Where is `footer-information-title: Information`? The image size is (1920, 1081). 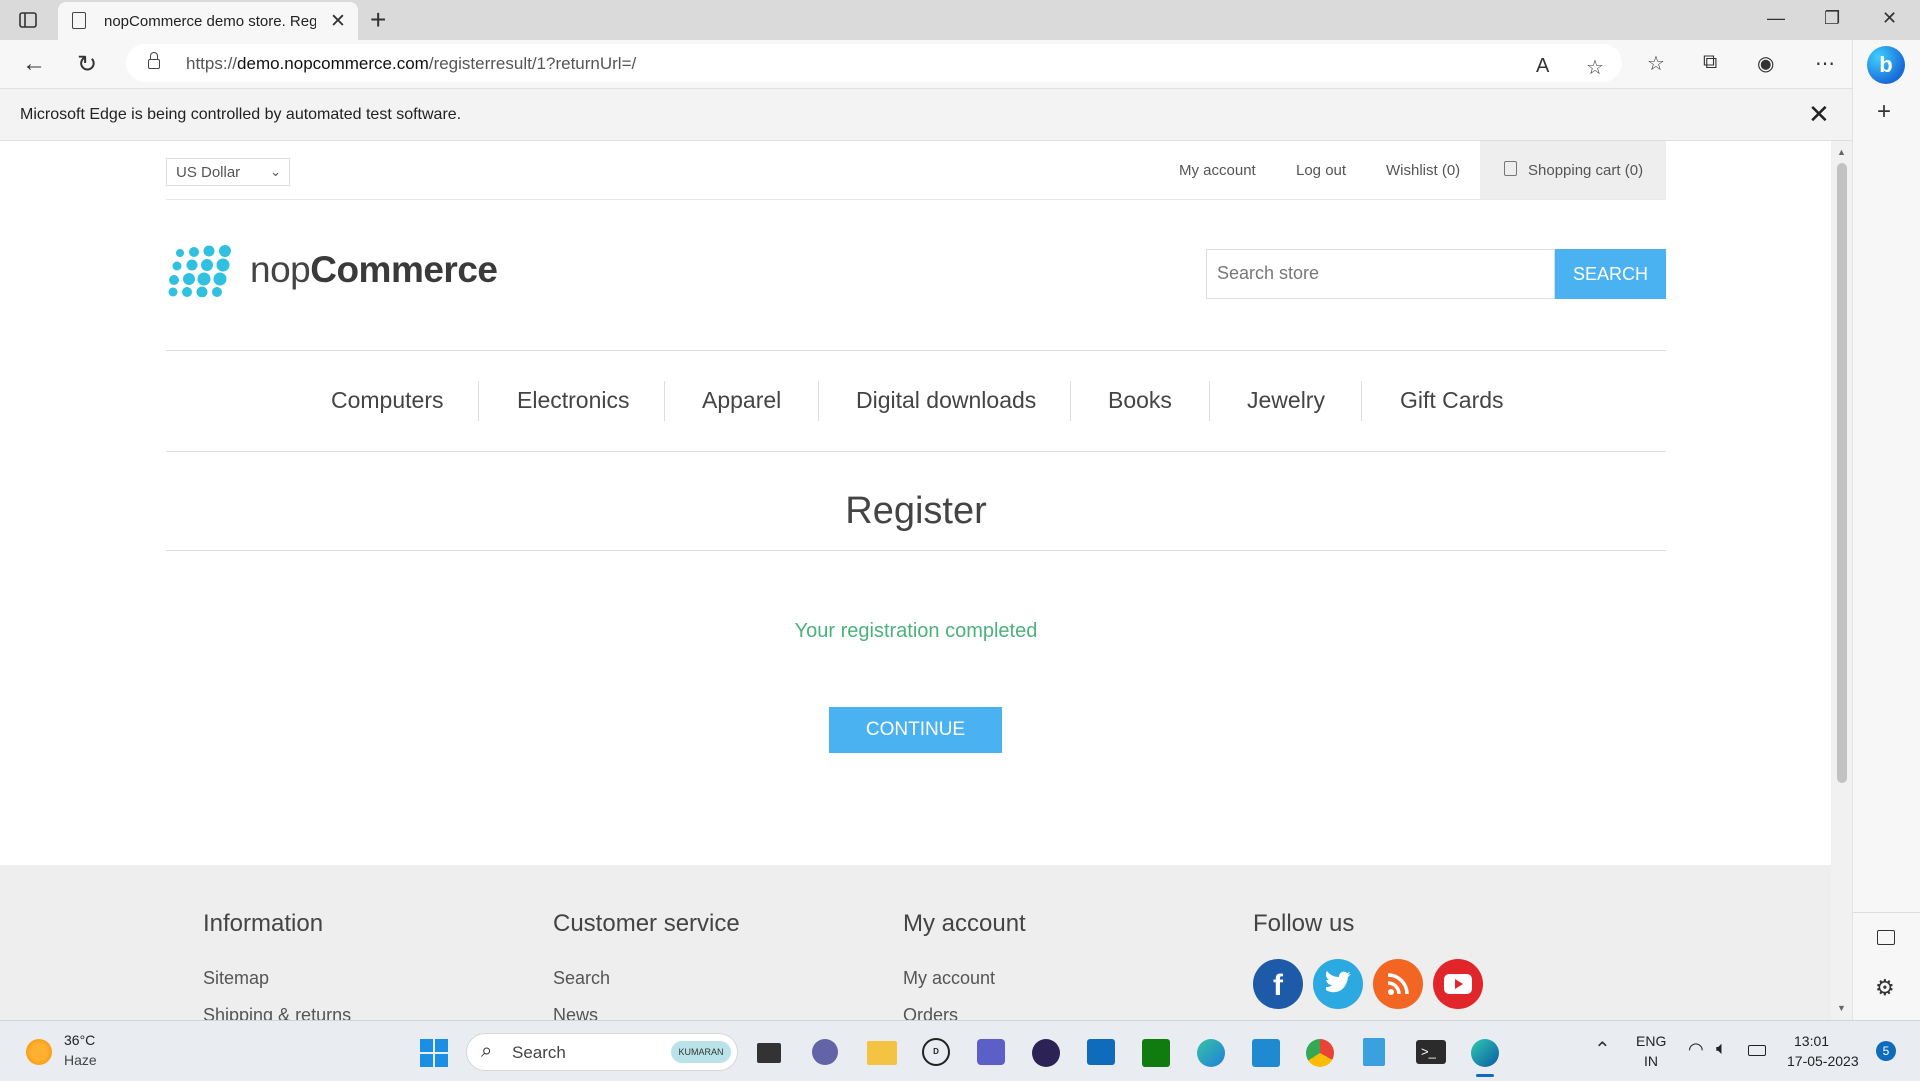
footer-information-title: Information is located at coordinates (263, 923).